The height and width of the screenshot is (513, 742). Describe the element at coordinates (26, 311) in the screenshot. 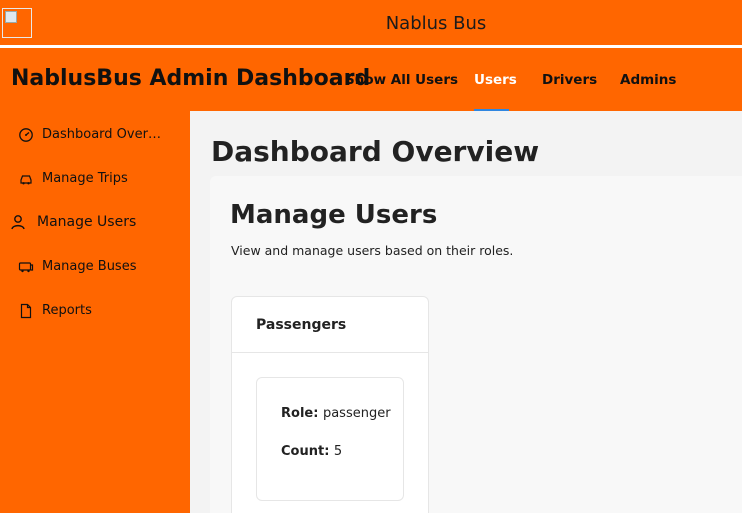

I see `document-icon` at that location.